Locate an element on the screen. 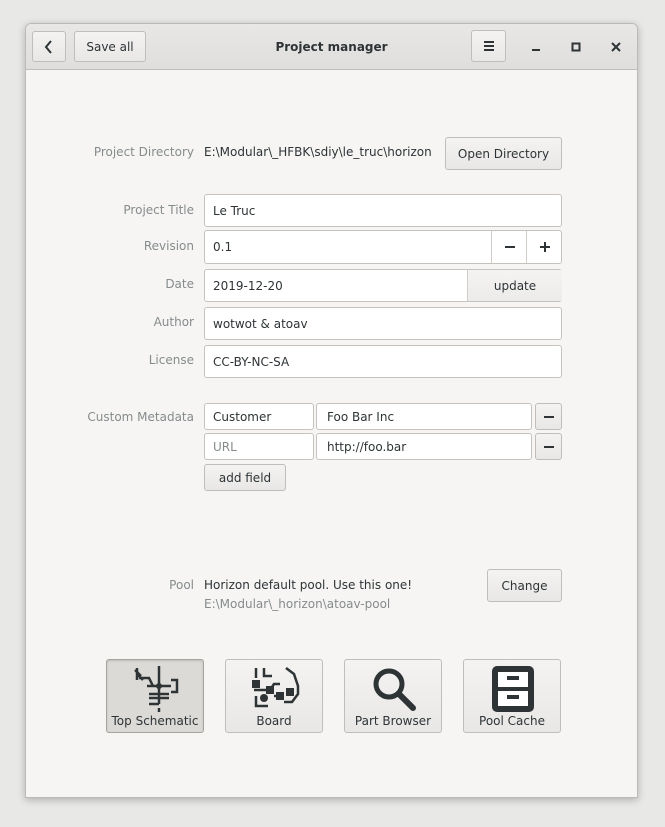  board-button: Board is located at coordinates (274, 696).